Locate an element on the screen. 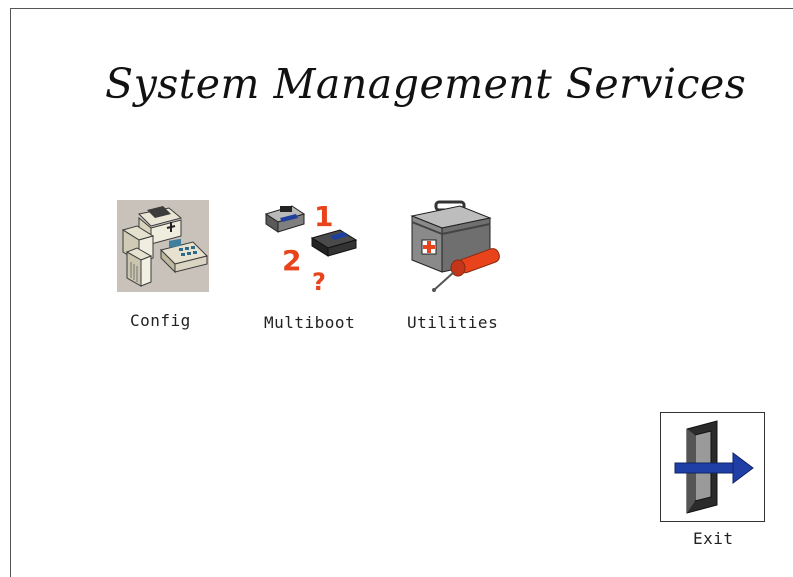  exit-button: Exit is located at coordinates (713, 482).